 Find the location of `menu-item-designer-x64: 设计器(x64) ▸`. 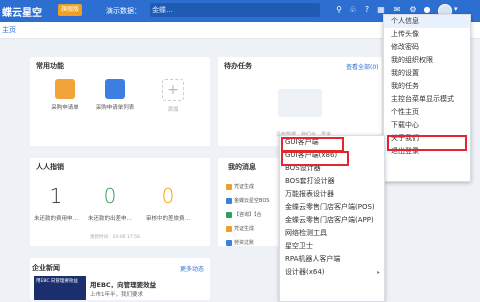

menu-item-designer-x64: 设计器(x64) ▸ is located at coordinates (332, 272).